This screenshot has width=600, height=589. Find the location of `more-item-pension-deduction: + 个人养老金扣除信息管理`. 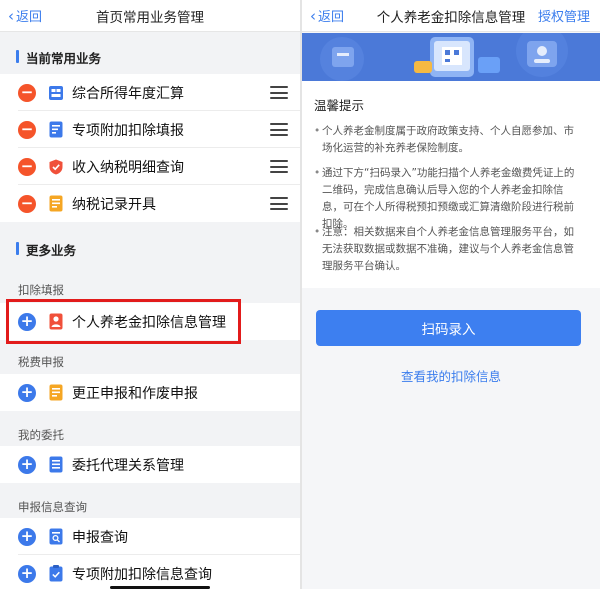

more-item-pension-deduction: + 个人养老金扣除信息管理 is located at coordinates (150, 321).